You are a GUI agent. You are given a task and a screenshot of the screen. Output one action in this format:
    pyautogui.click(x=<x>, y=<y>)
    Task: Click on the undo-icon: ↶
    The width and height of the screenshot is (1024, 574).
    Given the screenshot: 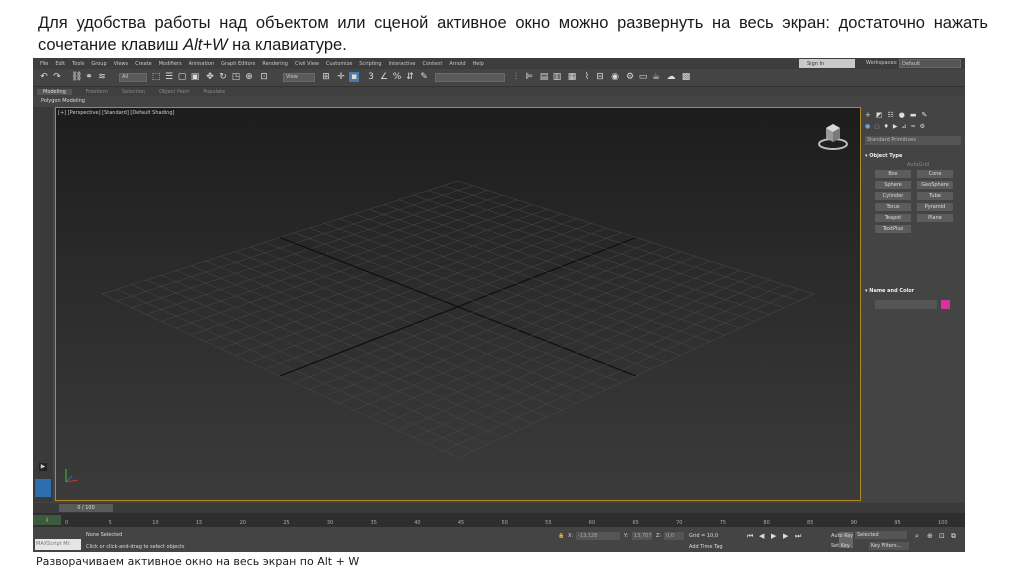 What is the action you would take?
    pyautogui.click(x=44, y=77)
    